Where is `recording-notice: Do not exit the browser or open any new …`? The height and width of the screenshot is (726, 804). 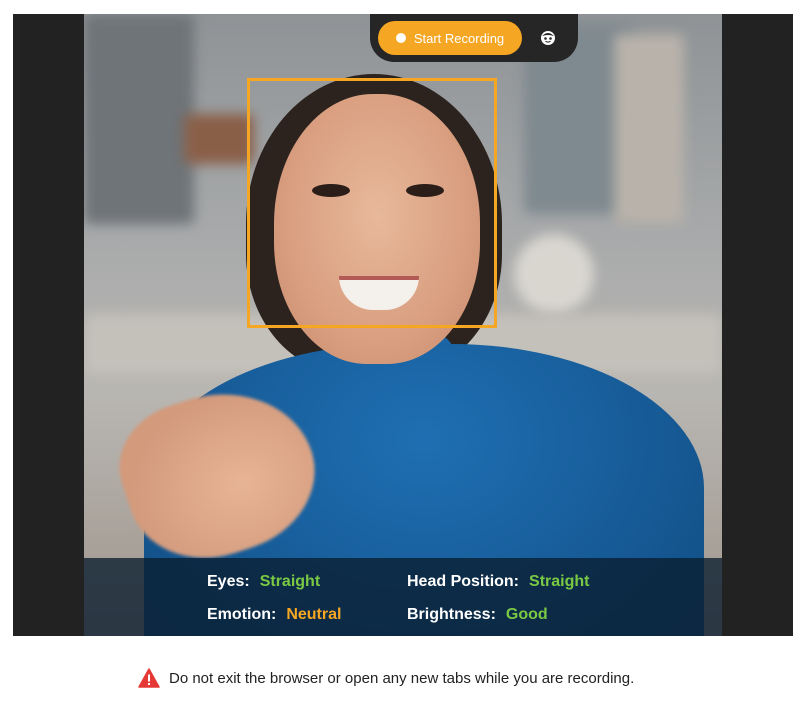 recording-notice: Do not exit the browser or open any new … is located at coordinates (386, 678).